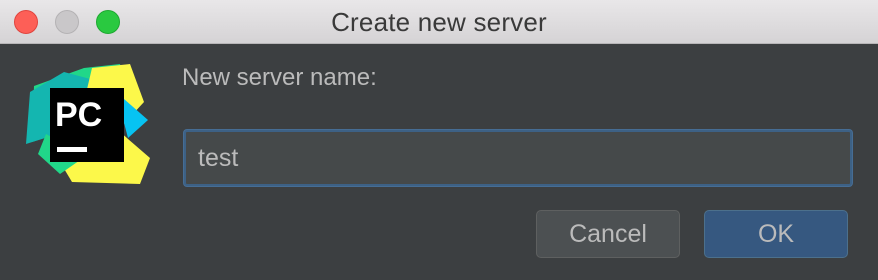 This screenshot has height=280, width=878. I want to click on logo-text: PC, so click(78, 115).